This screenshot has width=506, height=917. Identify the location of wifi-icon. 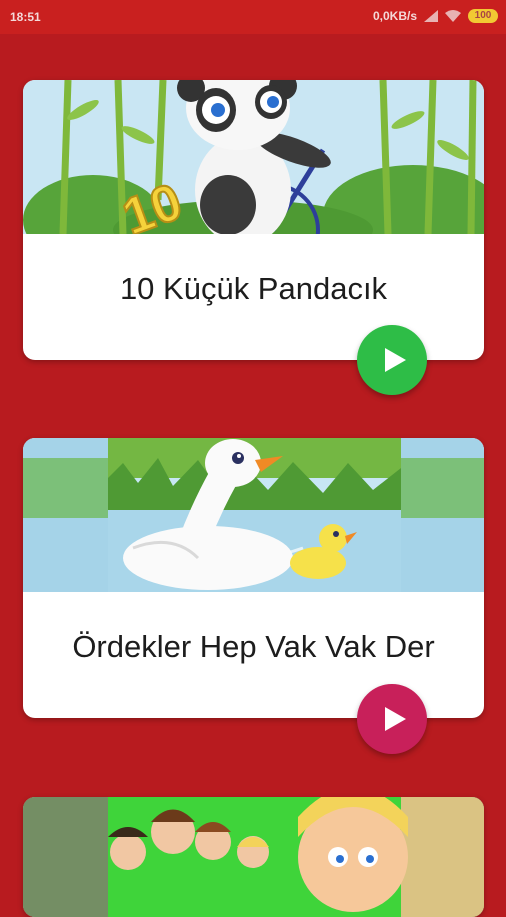
(453, 16).